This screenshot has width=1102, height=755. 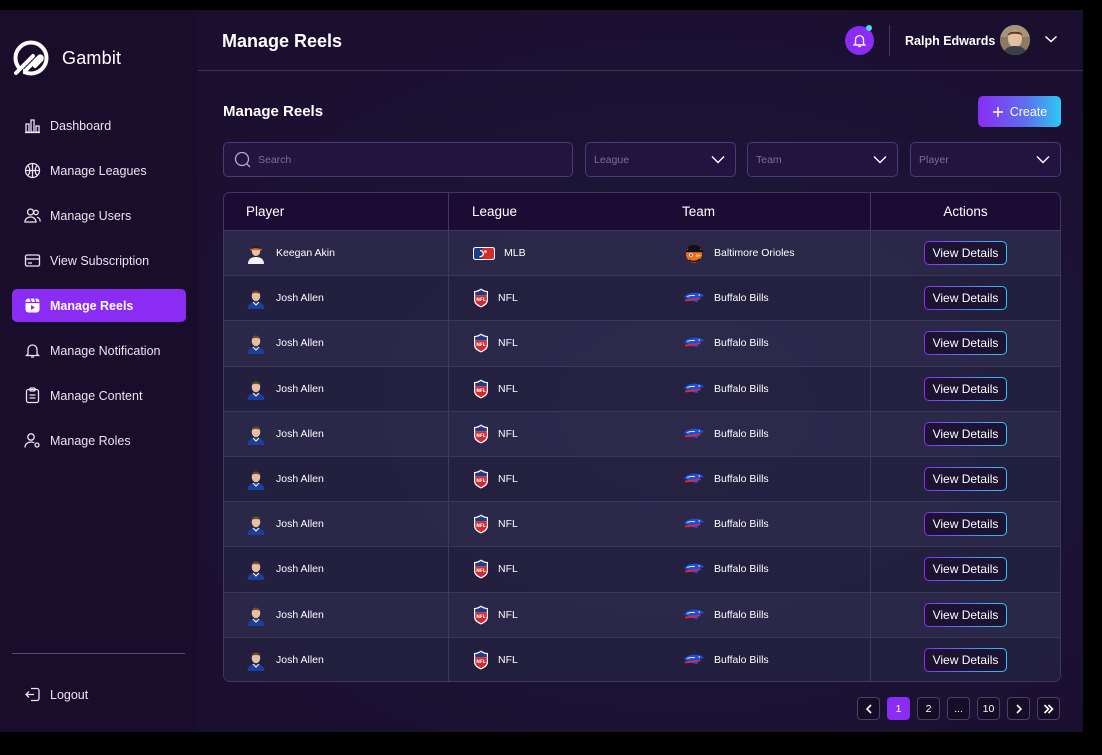 What do you see at coordinates (772, 211) in the screenshot?
I see `column-header-team: Team` at bounding box center [772, 211].